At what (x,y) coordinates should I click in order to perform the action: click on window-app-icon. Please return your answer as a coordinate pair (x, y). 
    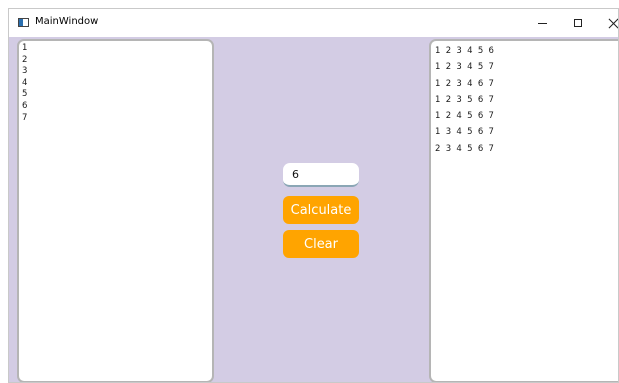
    Looking at the image, I should click on (23, 22).